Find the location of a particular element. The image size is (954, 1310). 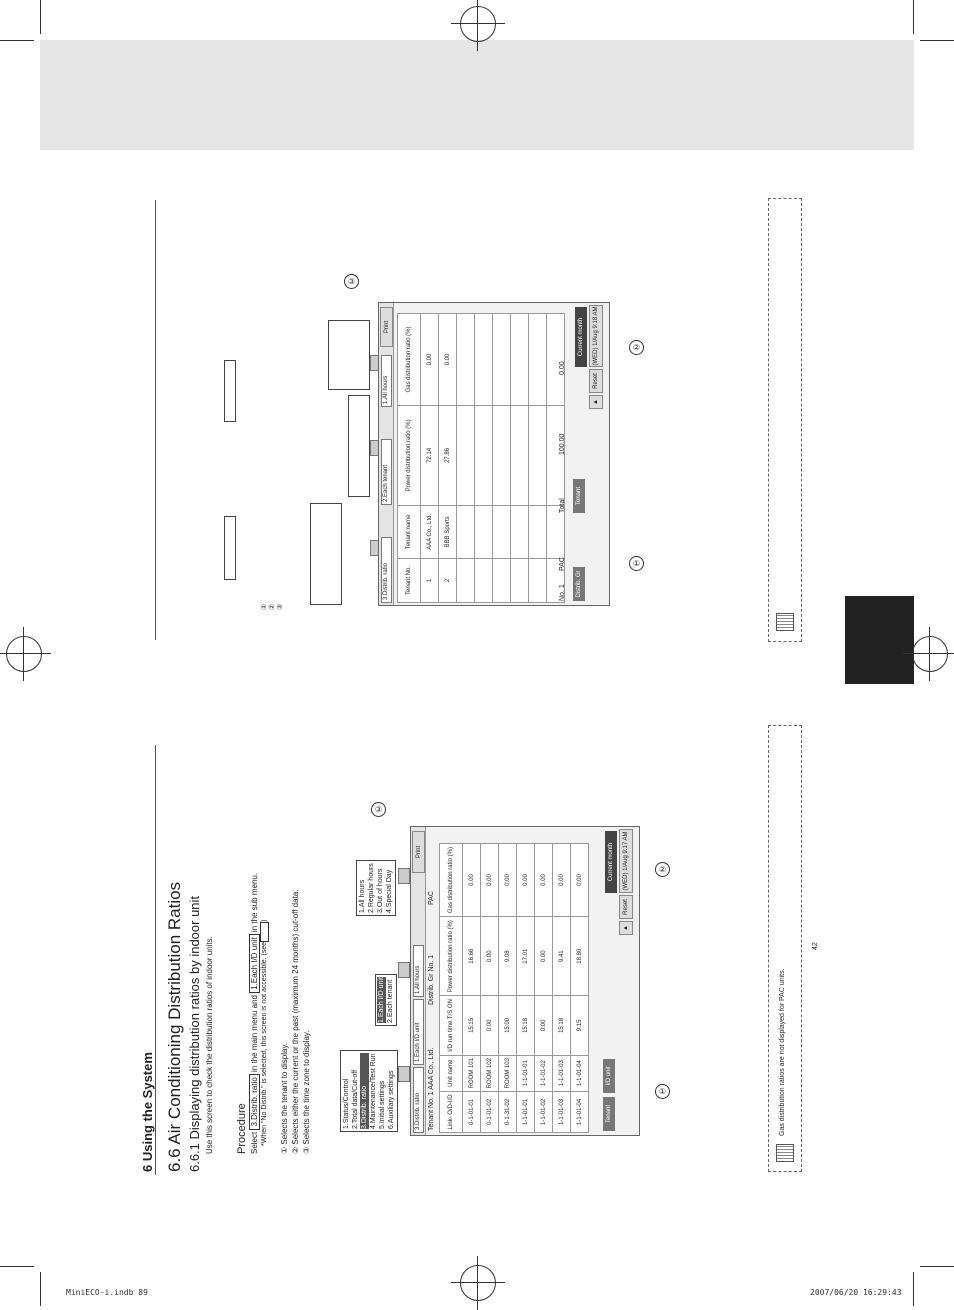

sub-menu-item-selected: 1.Each I/D unit is located at coordinates (381, 1000).